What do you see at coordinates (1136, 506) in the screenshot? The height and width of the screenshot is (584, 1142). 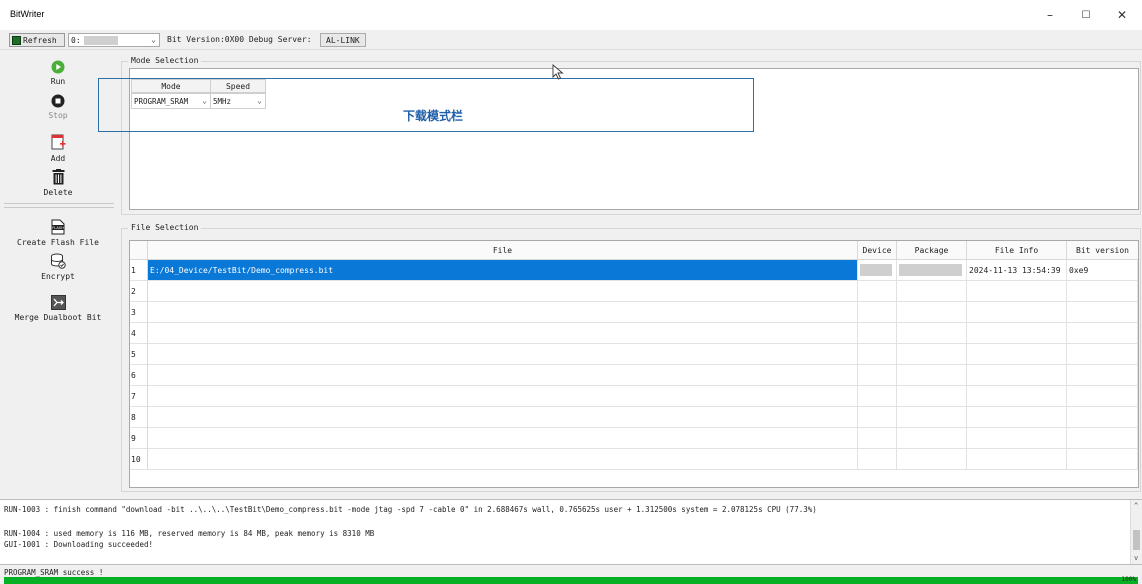 I see `scroll-up-icon: ^` at bounding box center [1136, 506].